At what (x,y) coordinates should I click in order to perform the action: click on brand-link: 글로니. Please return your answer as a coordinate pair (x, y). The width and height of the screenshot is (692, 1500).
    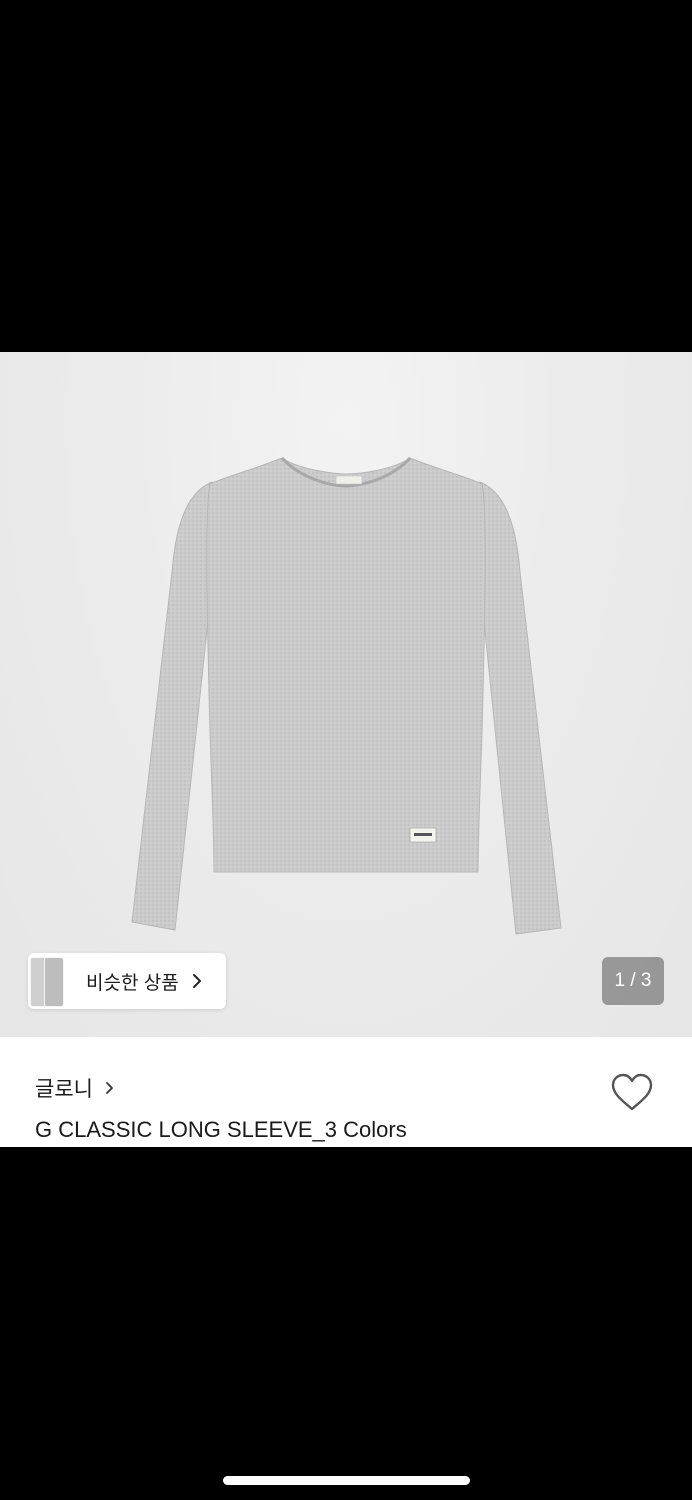
    Looking at the image, I should click on (75, 1088).